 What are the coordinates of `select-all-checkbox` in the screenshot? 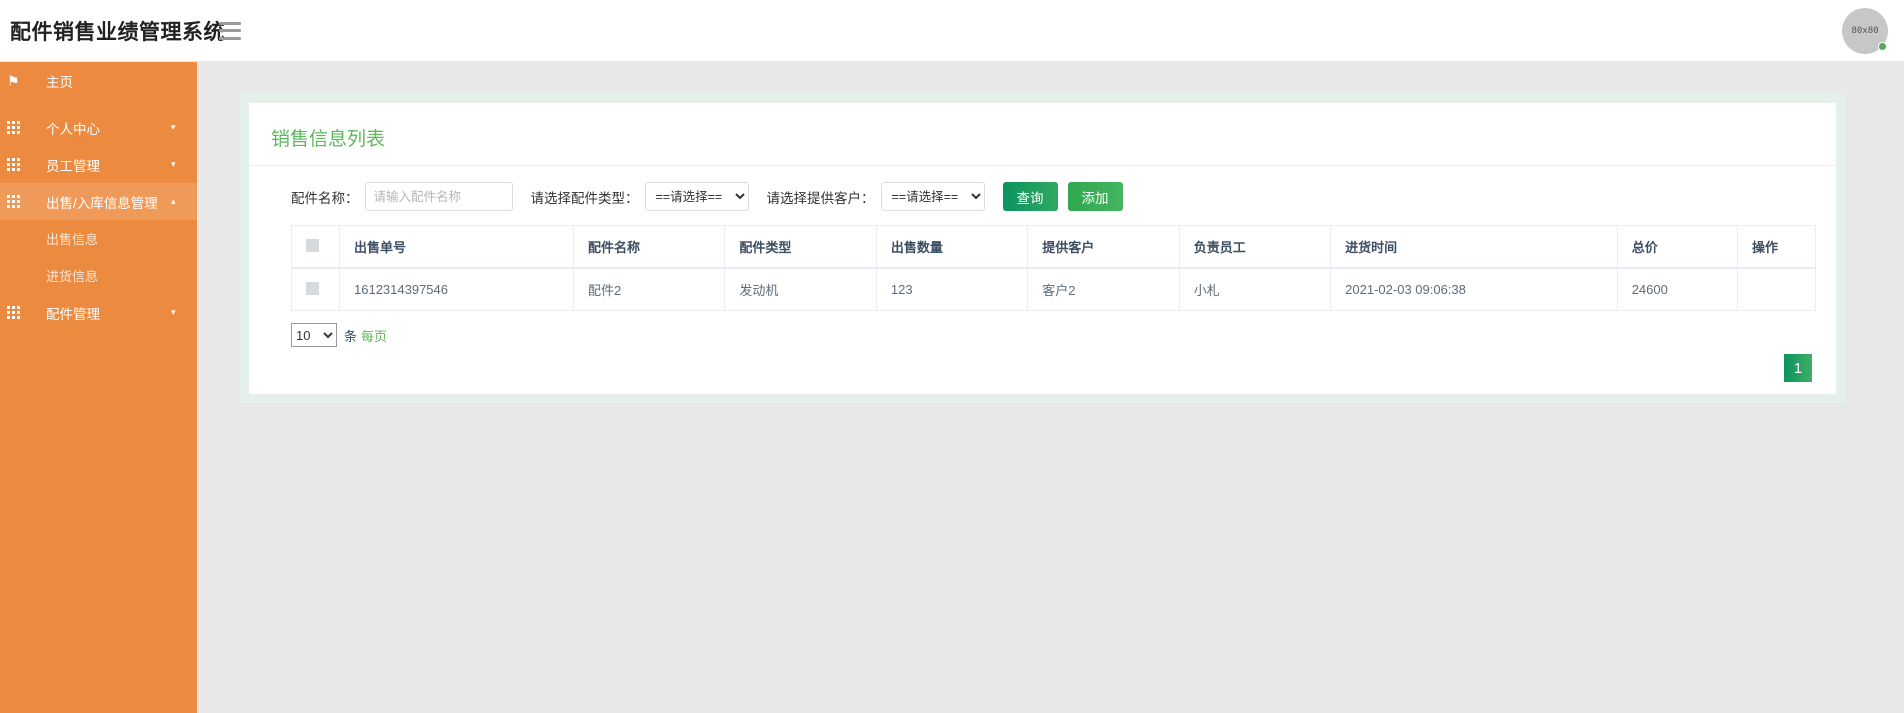 It's located at (312, 245).